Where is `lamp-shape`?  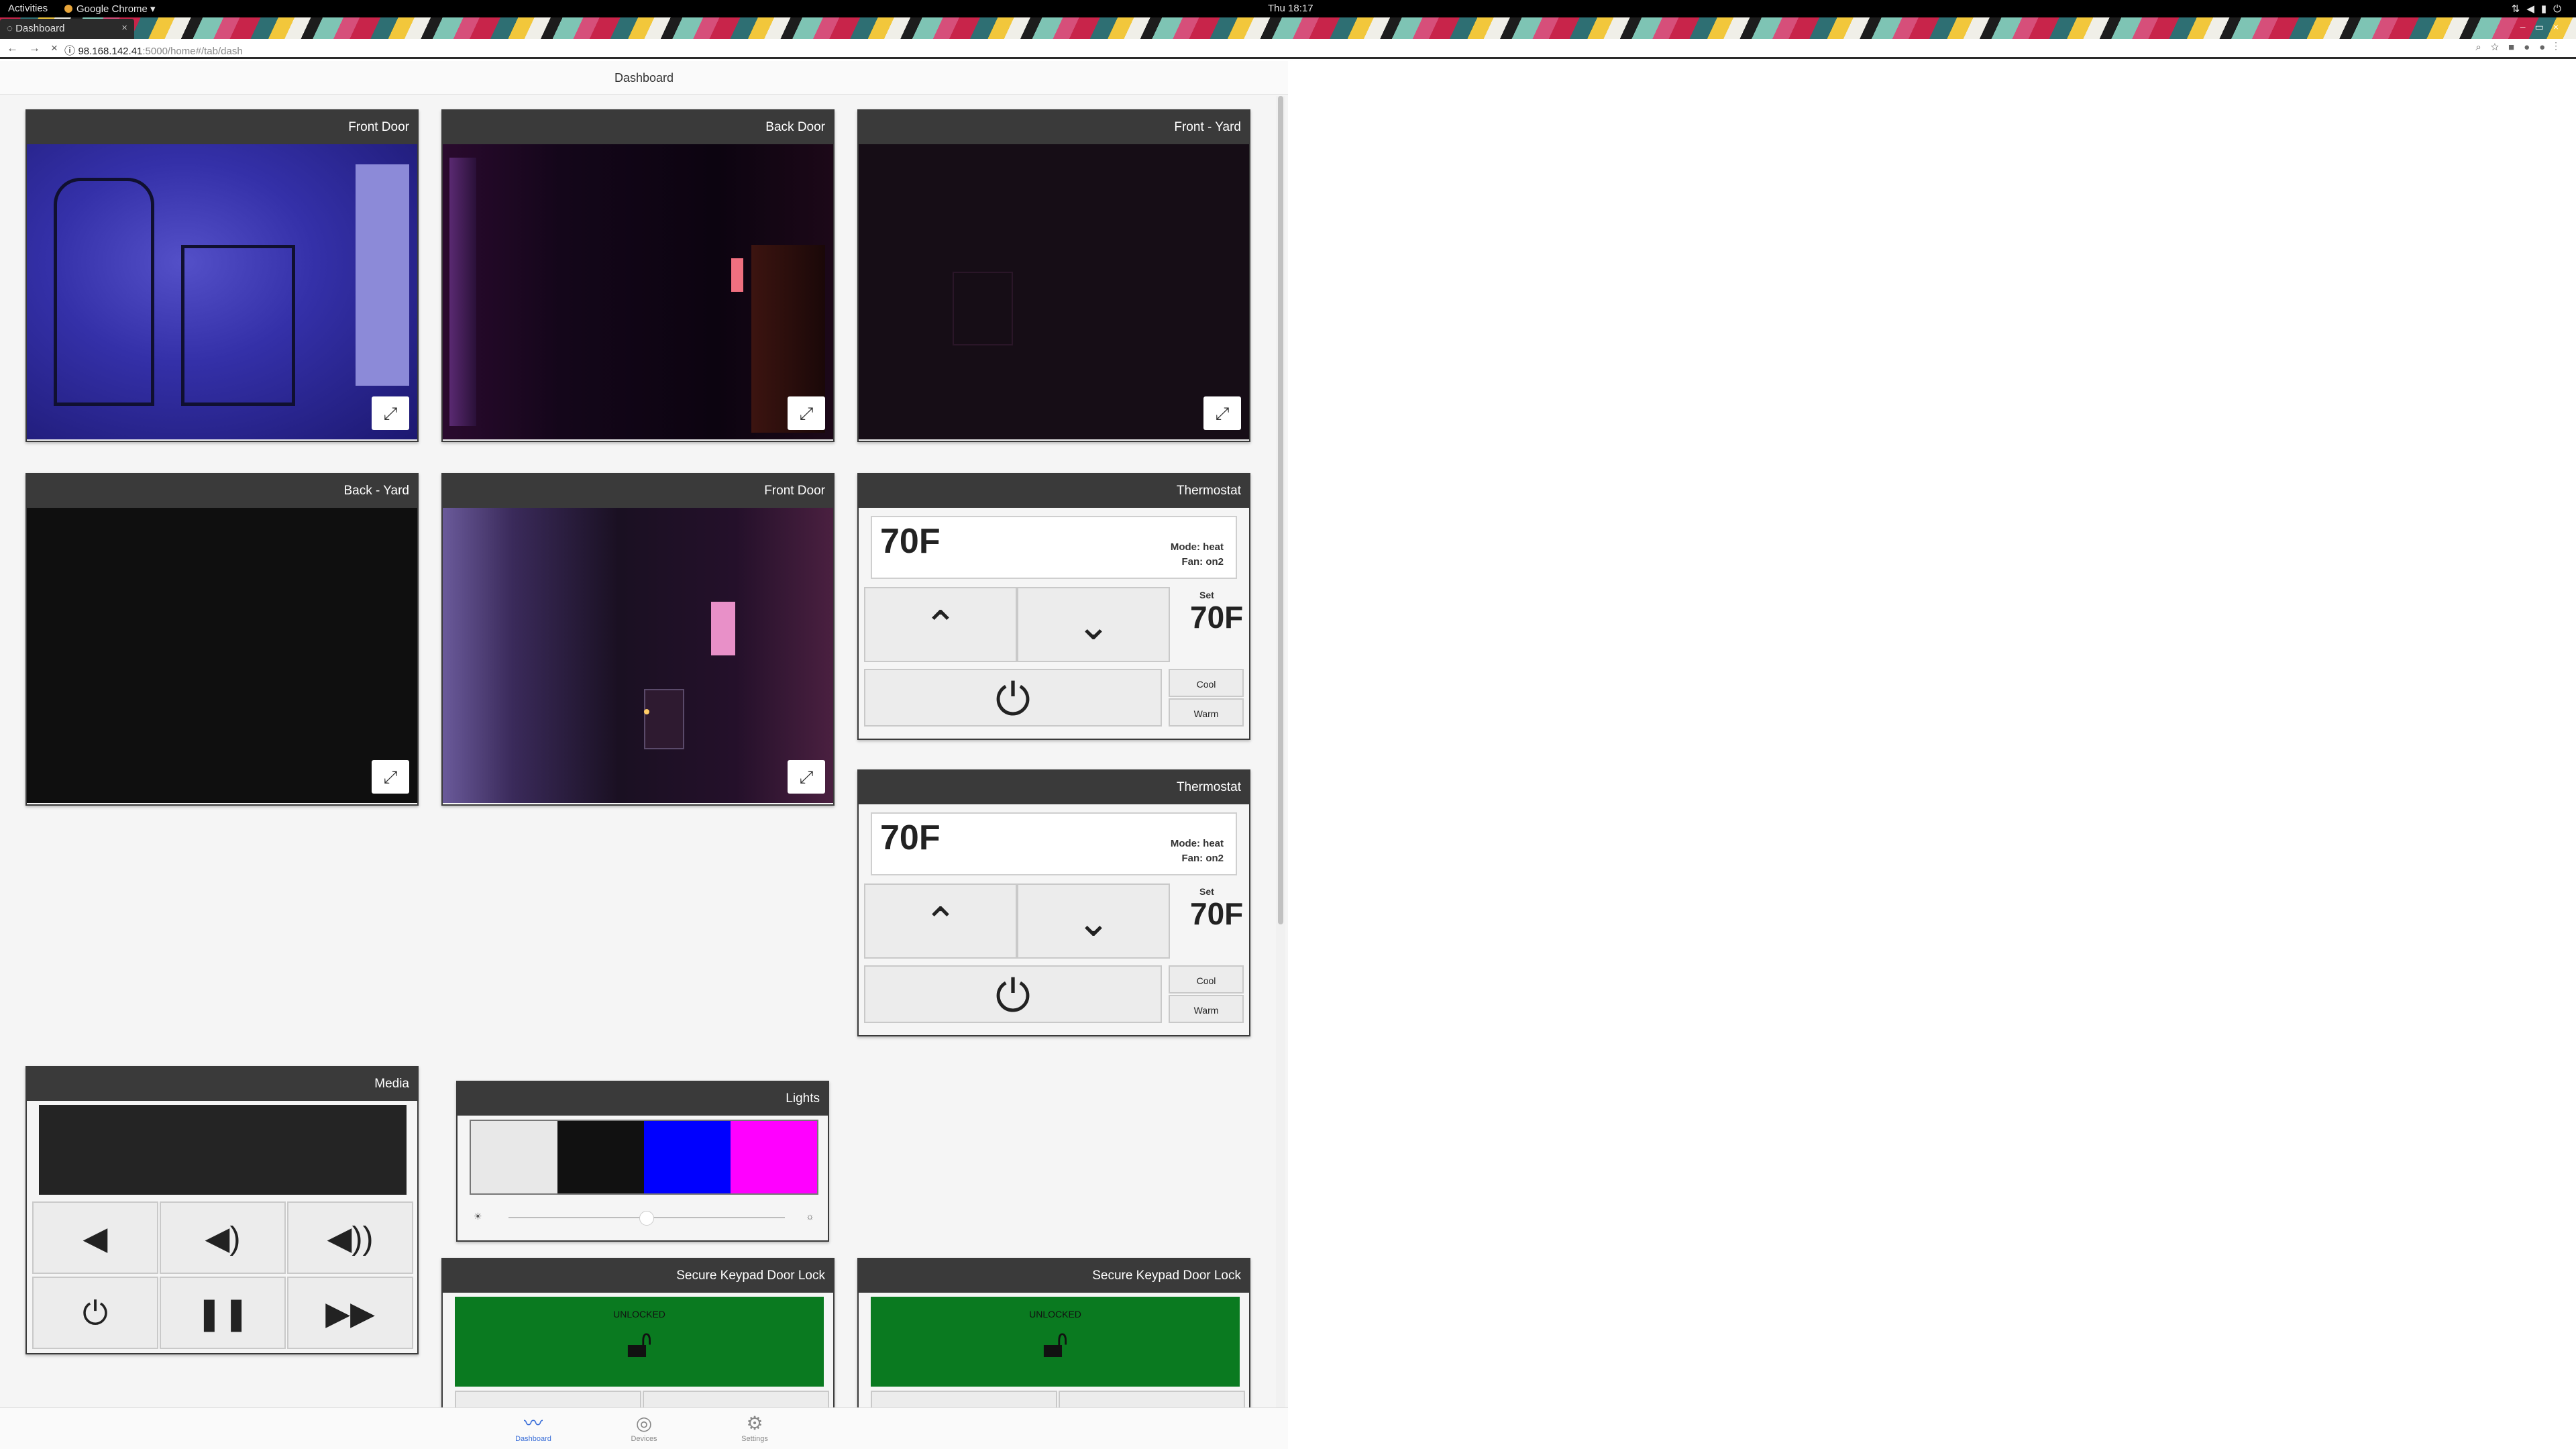
lamp-shape is located at coordinates (646, 711).